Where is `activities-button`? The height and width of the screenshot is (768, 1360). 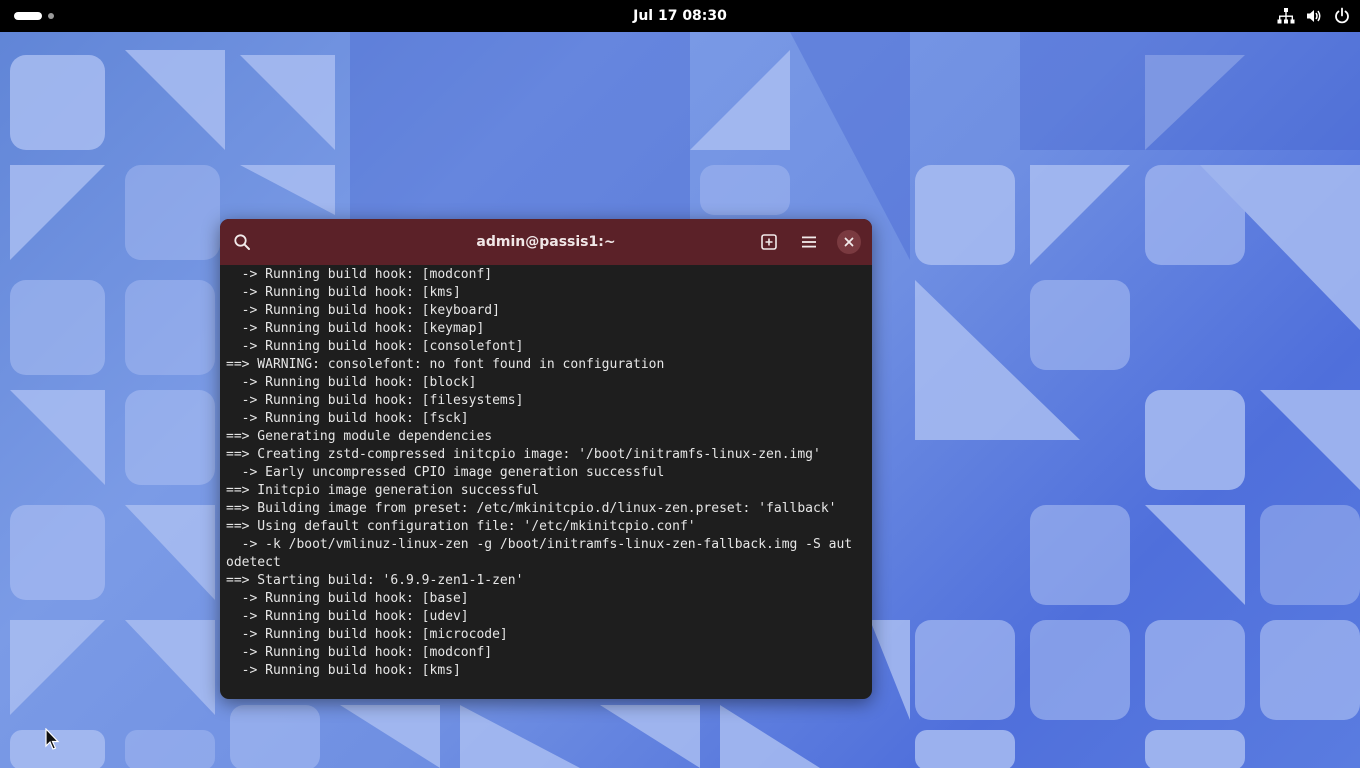
activities-button is located at coordinates (34, 16).